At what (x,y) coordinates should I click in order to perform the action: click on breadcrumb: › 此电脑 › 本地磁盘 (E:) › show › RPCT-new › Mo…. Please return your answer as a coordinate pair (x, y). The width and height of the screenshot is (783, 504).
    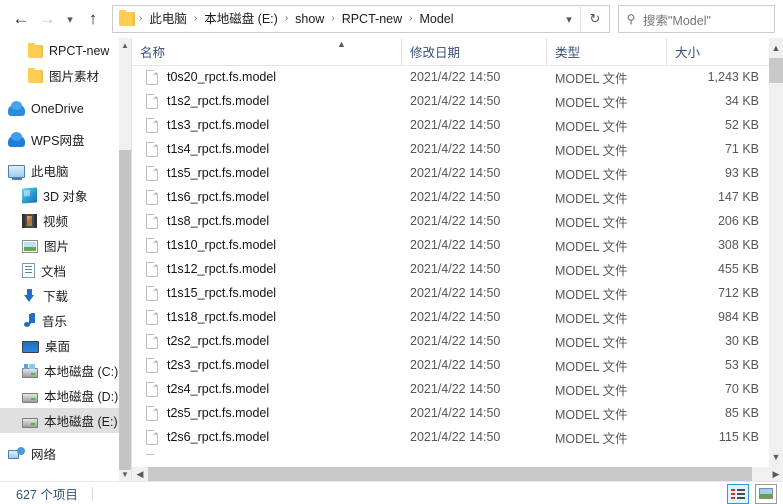
    Looking at the image, I should click on (361, 19).